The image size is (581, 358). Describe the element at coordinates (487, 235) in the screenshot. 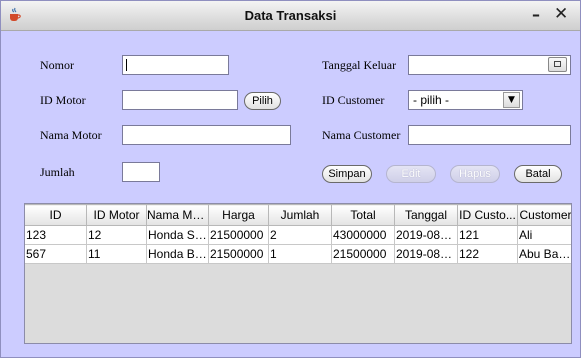

I see `cell-id-customer: 121` at that location.